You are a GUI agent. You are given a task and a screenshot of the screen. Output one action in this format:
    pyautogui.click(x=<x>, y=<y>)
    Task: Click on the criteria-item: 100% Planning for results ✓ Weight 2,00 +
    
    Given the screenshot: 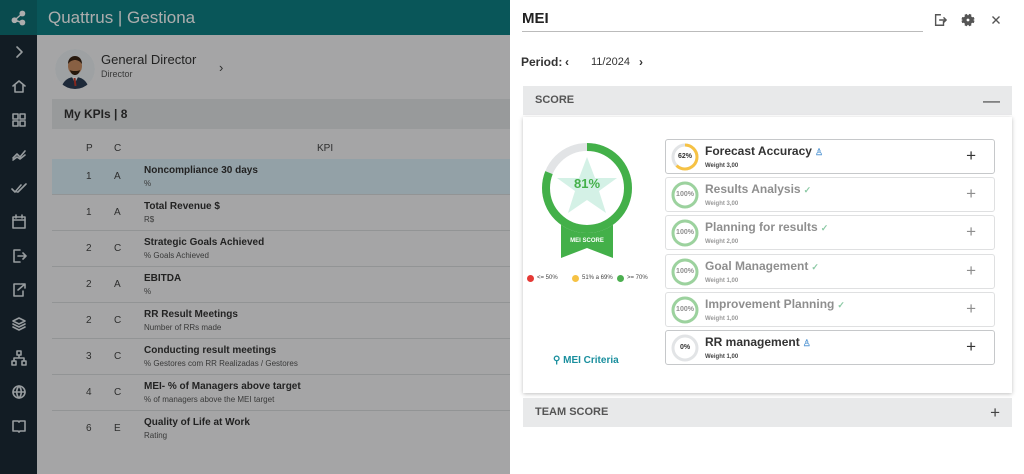 What is the action you would take?
    pyautogui.click(x=830, y=233)
    